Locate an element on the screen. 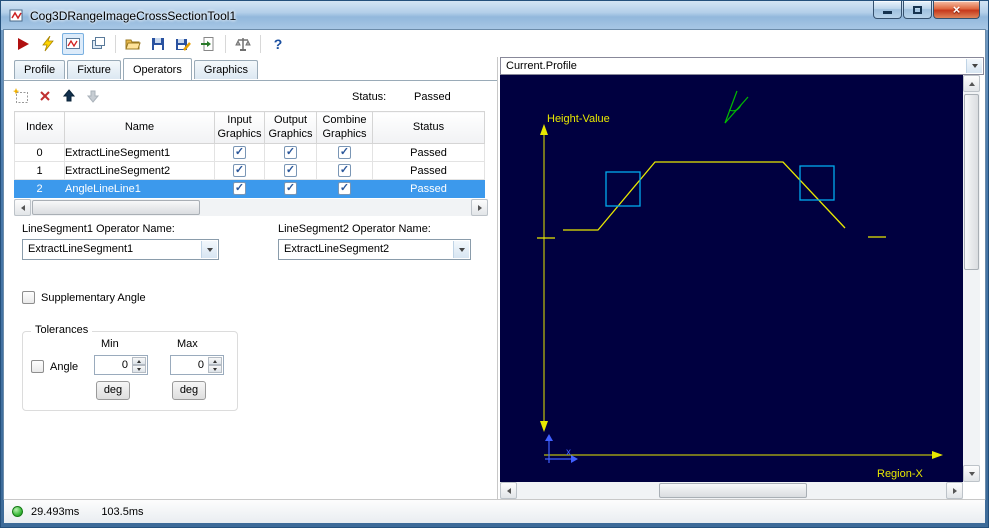 The height and width of the screenshot is (528, 989). scroll-left-icon is located at coordinates (22, 207).